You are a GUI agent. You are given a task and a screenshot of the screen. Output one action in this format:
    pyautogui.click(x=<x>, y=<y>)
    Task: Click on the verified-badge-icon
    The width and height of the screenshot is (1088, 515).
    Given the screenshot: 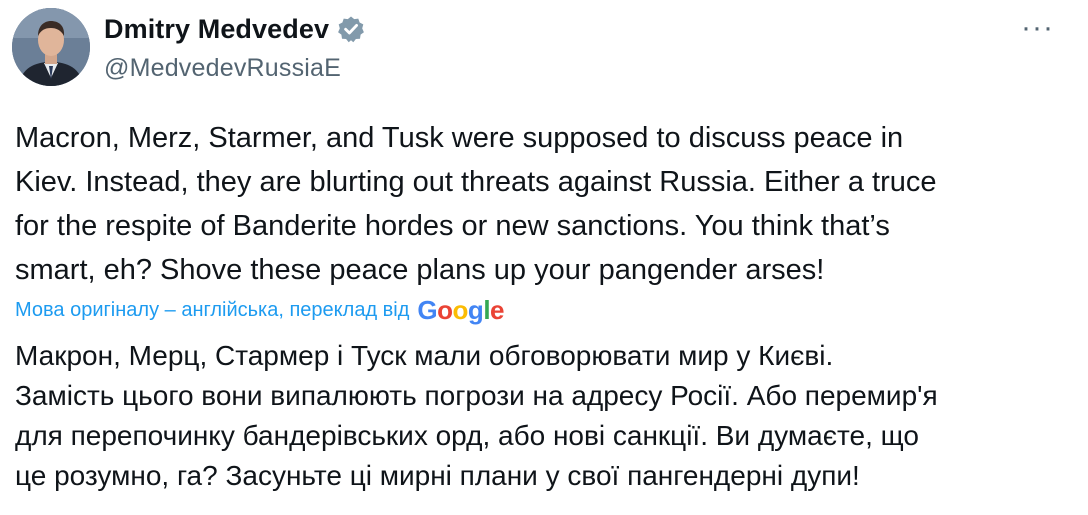 What is the action you would take?
    pyautogui.click(x=351, y=29)
    